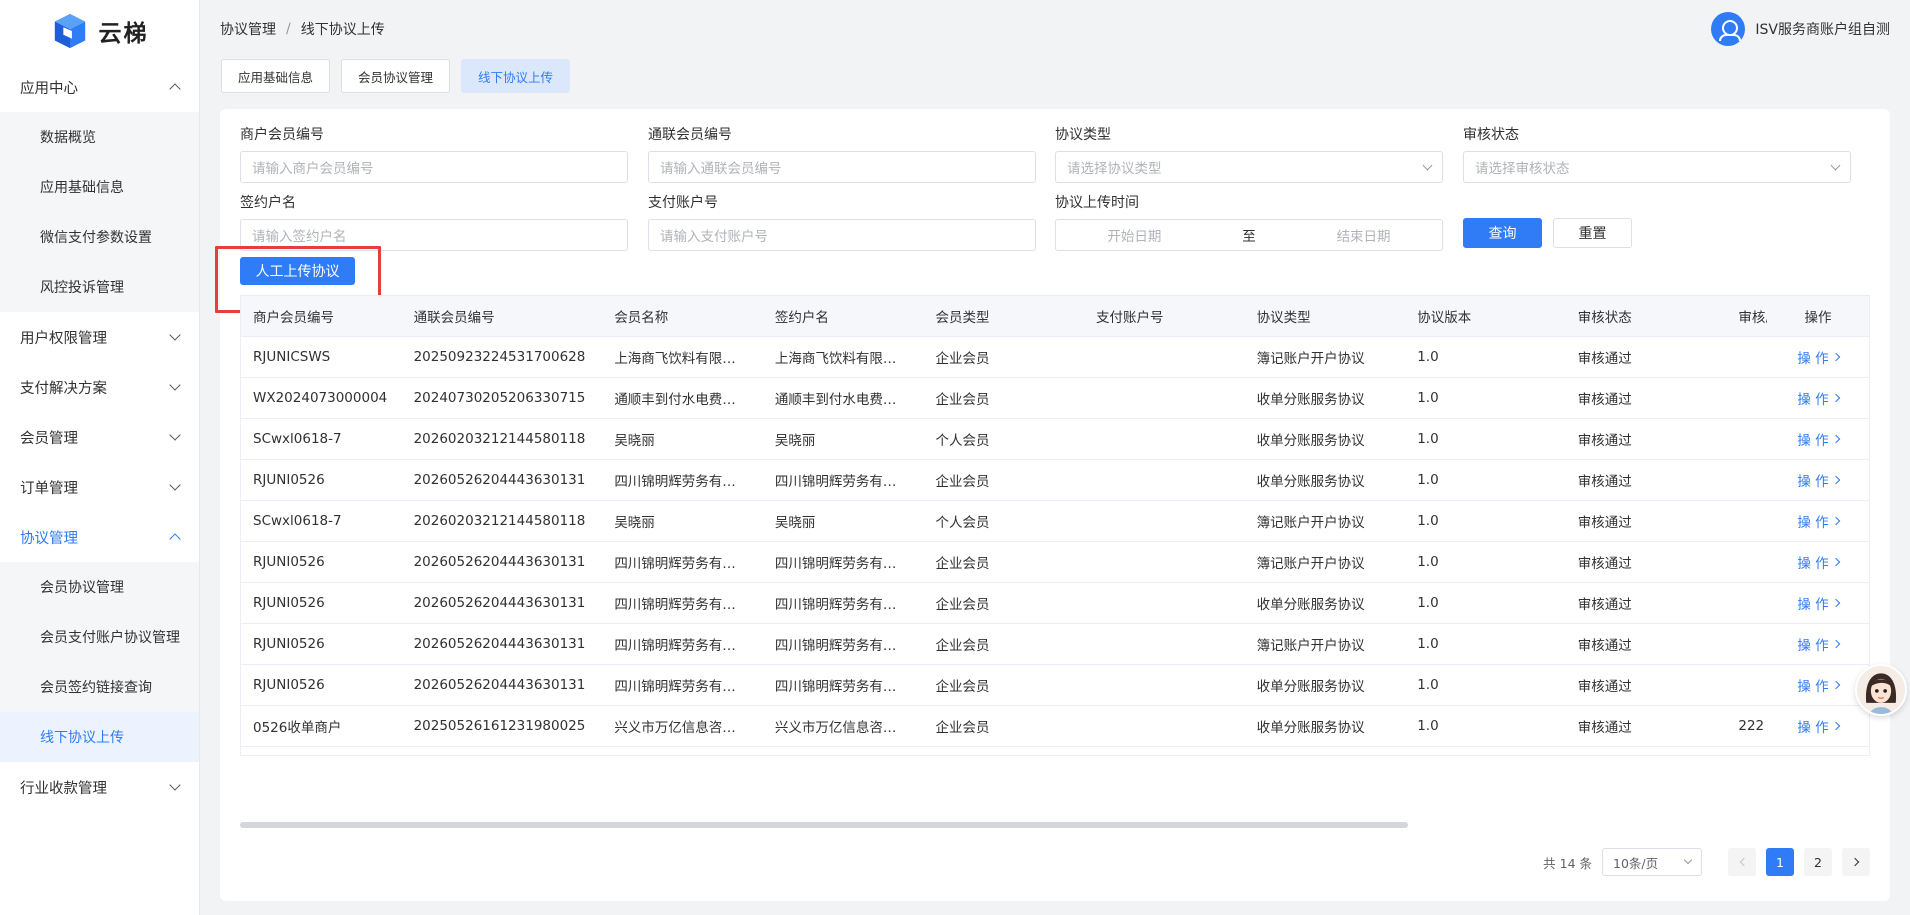 The height and width of the screenshot is (915, 1910). Describe the element at coordinates (1325, 644) in the screenshot. I see `table-cell: 簿记账户开户协议` at that location.